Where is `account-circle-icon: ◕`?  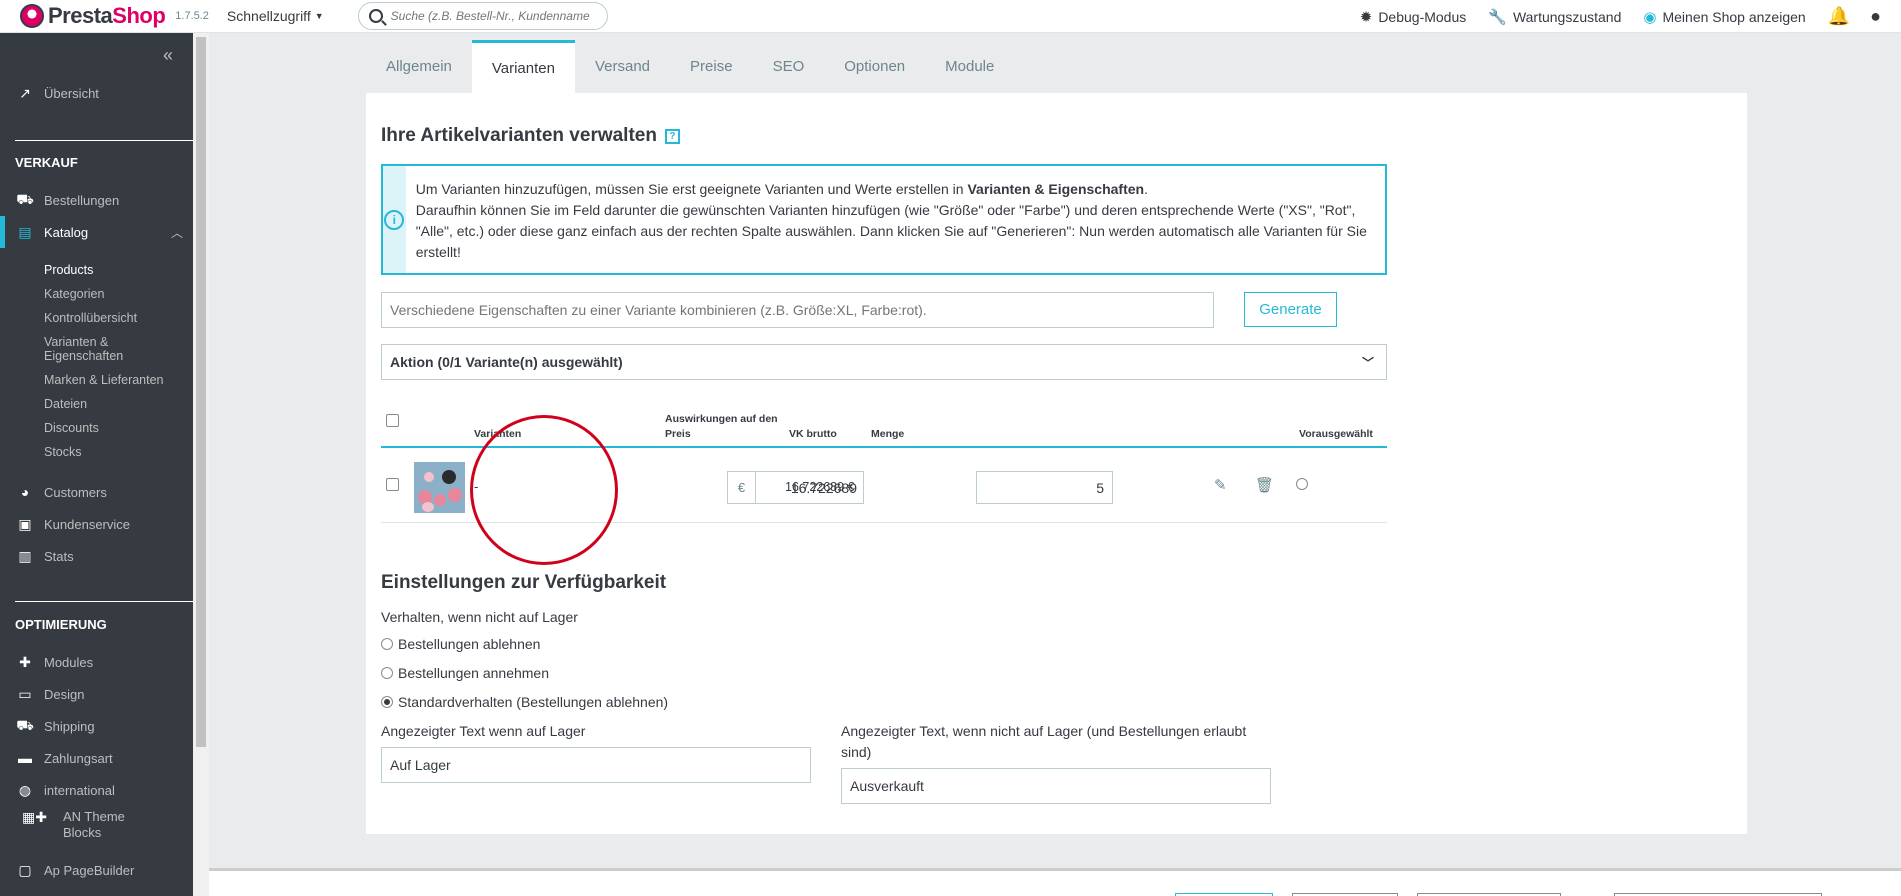
account-circle-icon: ◕ is located at coordinates (25, 492).